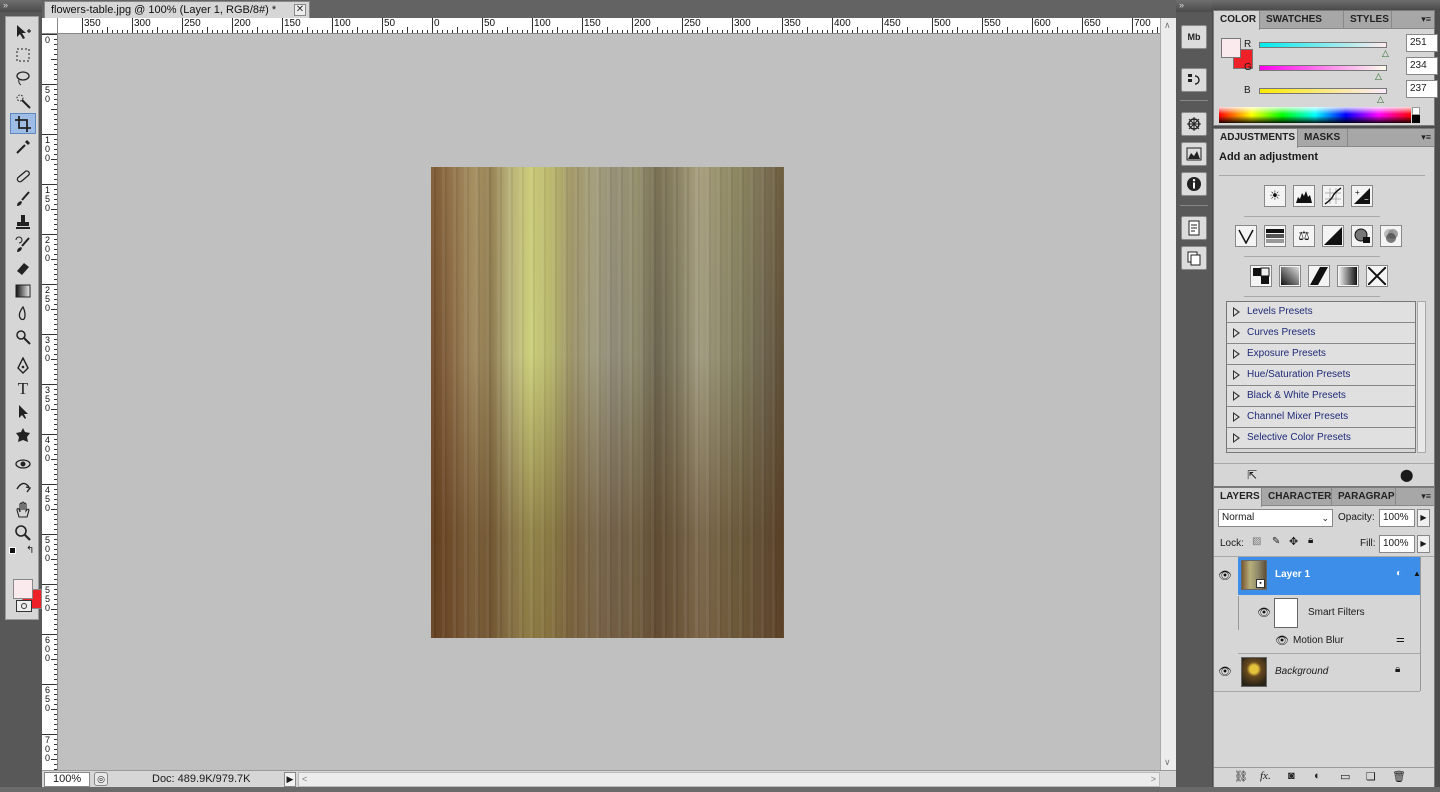 This screenshot has width=1440, height=792. What do you see at coordinates (23, 411) in the screenshot?
I see `path-selection-tool-icon` at bounding box center [23, 411].